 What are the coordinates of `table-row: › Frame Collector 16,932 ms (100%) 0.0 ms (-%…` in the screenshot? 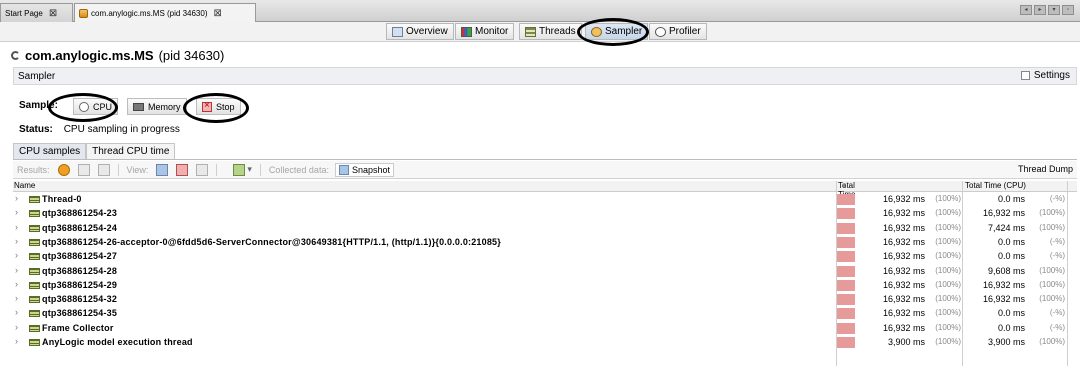 It's located at (545, 329).